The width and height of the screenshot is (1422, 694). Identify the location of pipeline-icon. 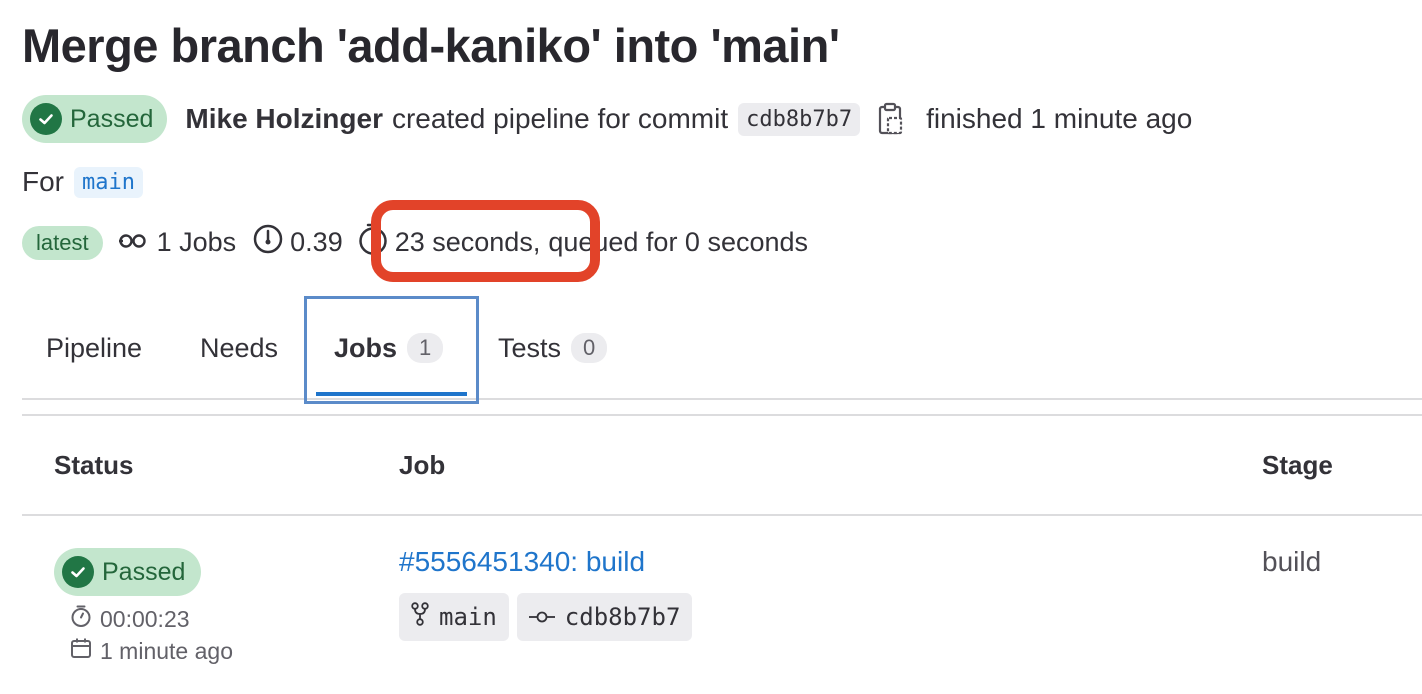
(134, 242).